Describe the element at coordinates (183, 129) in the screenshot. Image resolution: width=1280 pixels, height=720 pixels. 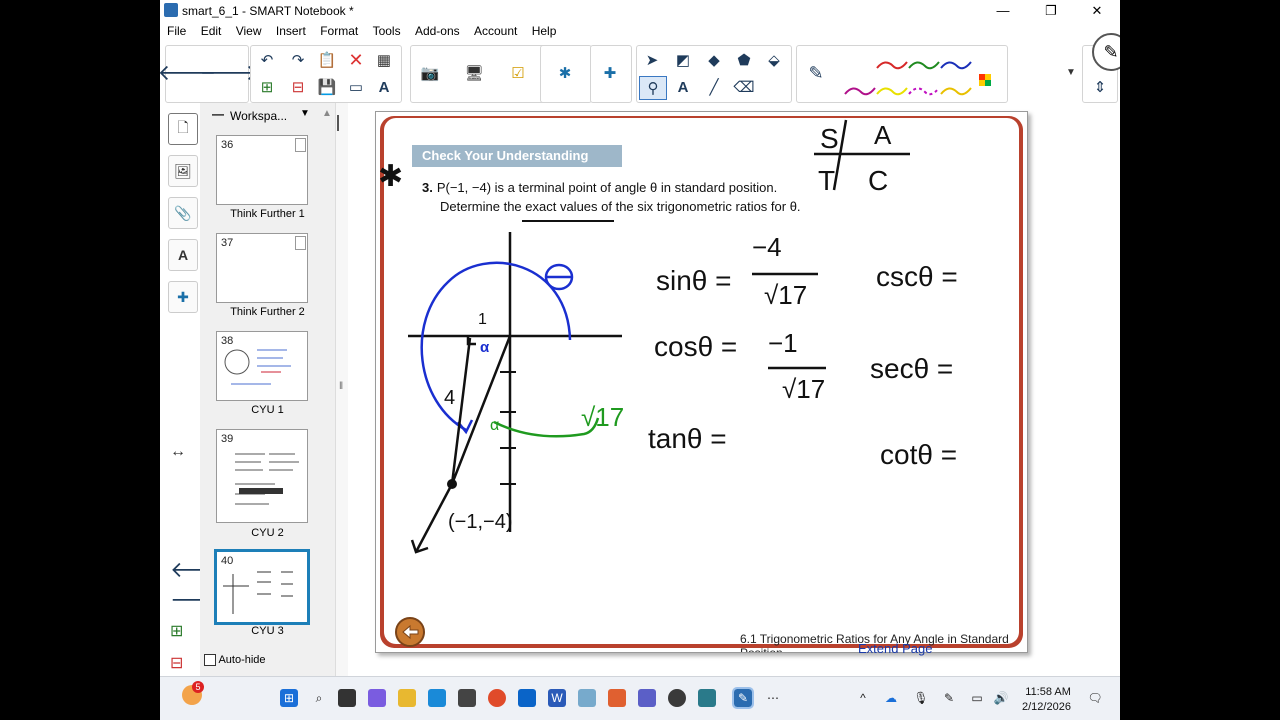
I see `page-sorter-tab-icon: 🗋` at that location.